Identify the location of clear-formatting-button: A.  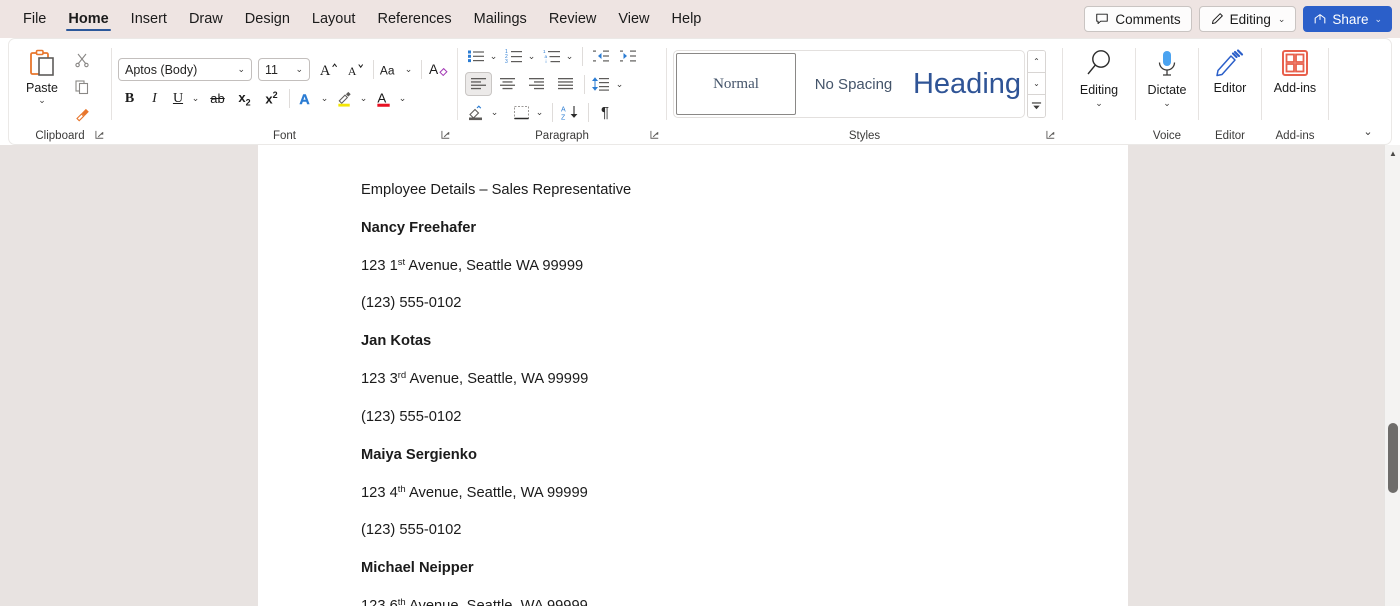
(439, 69).